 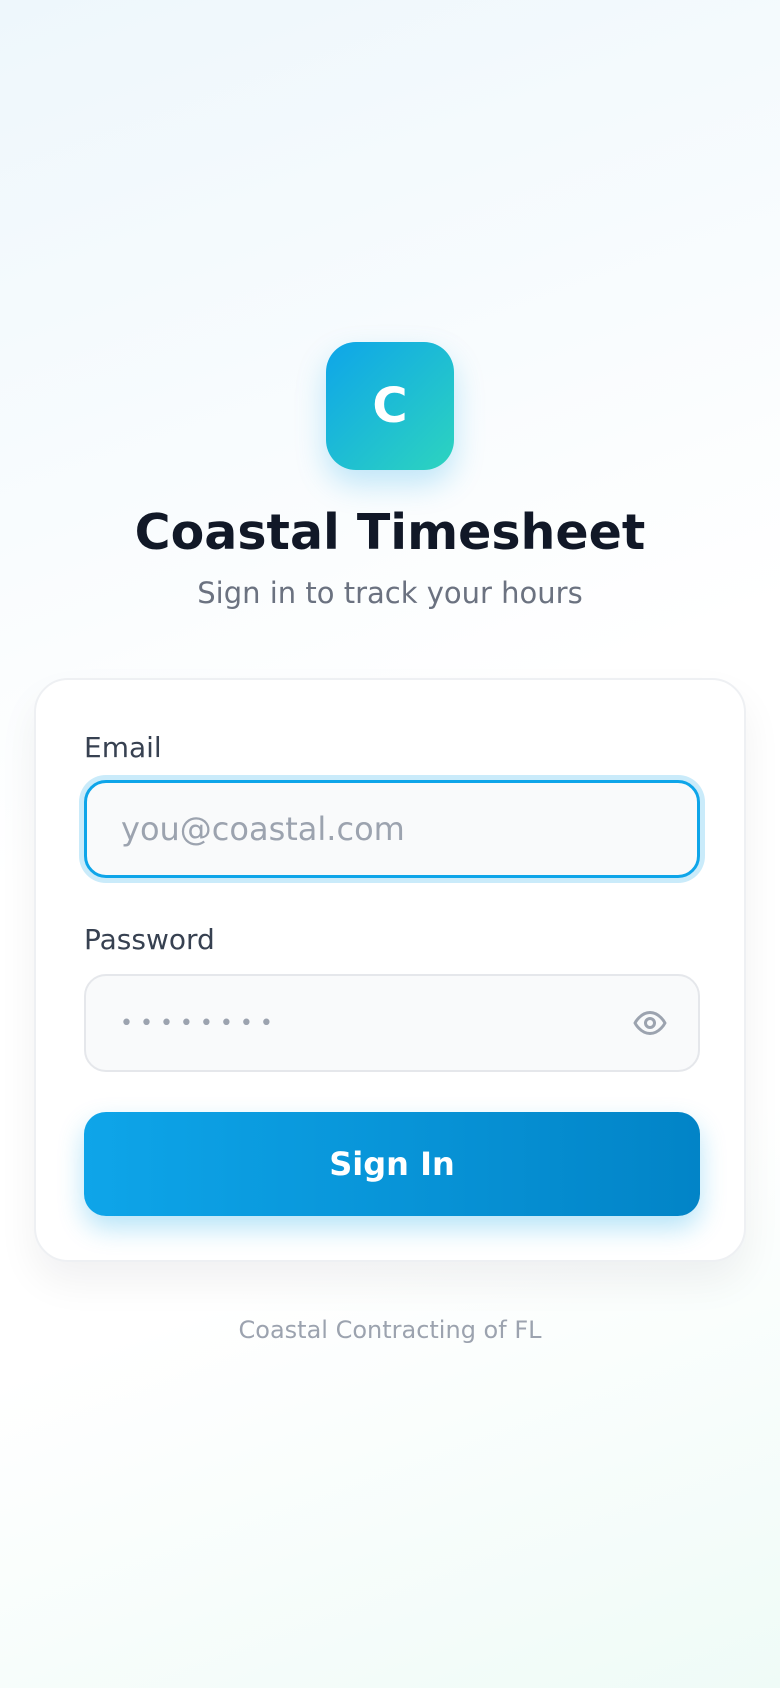 What do you see at coordinates (392, 1164) in the screenshot?
I see `sign-in-button: Sign In` at bounding box center [392, 1164].